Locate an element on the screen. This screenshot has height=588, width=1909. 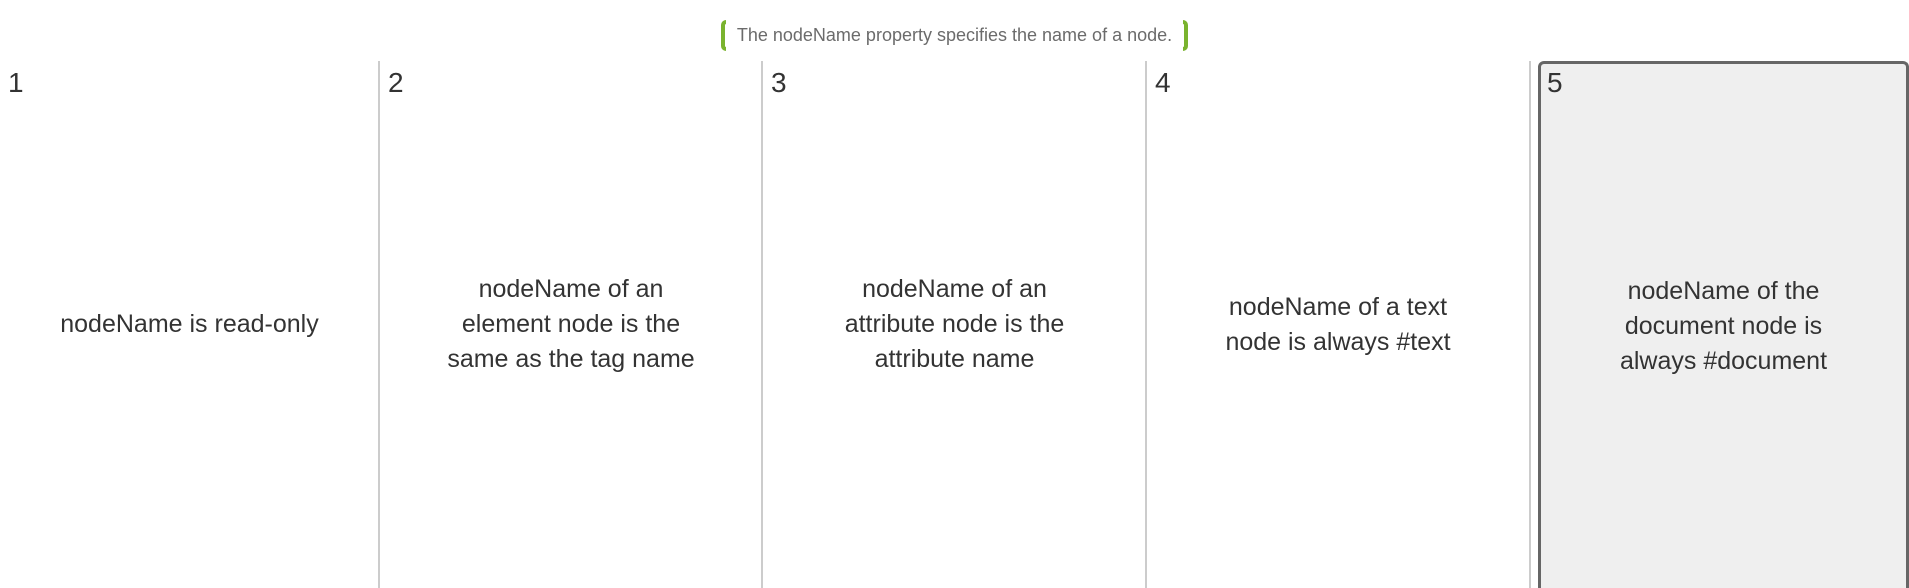
card-divider is located at coordinates (1530, 324).